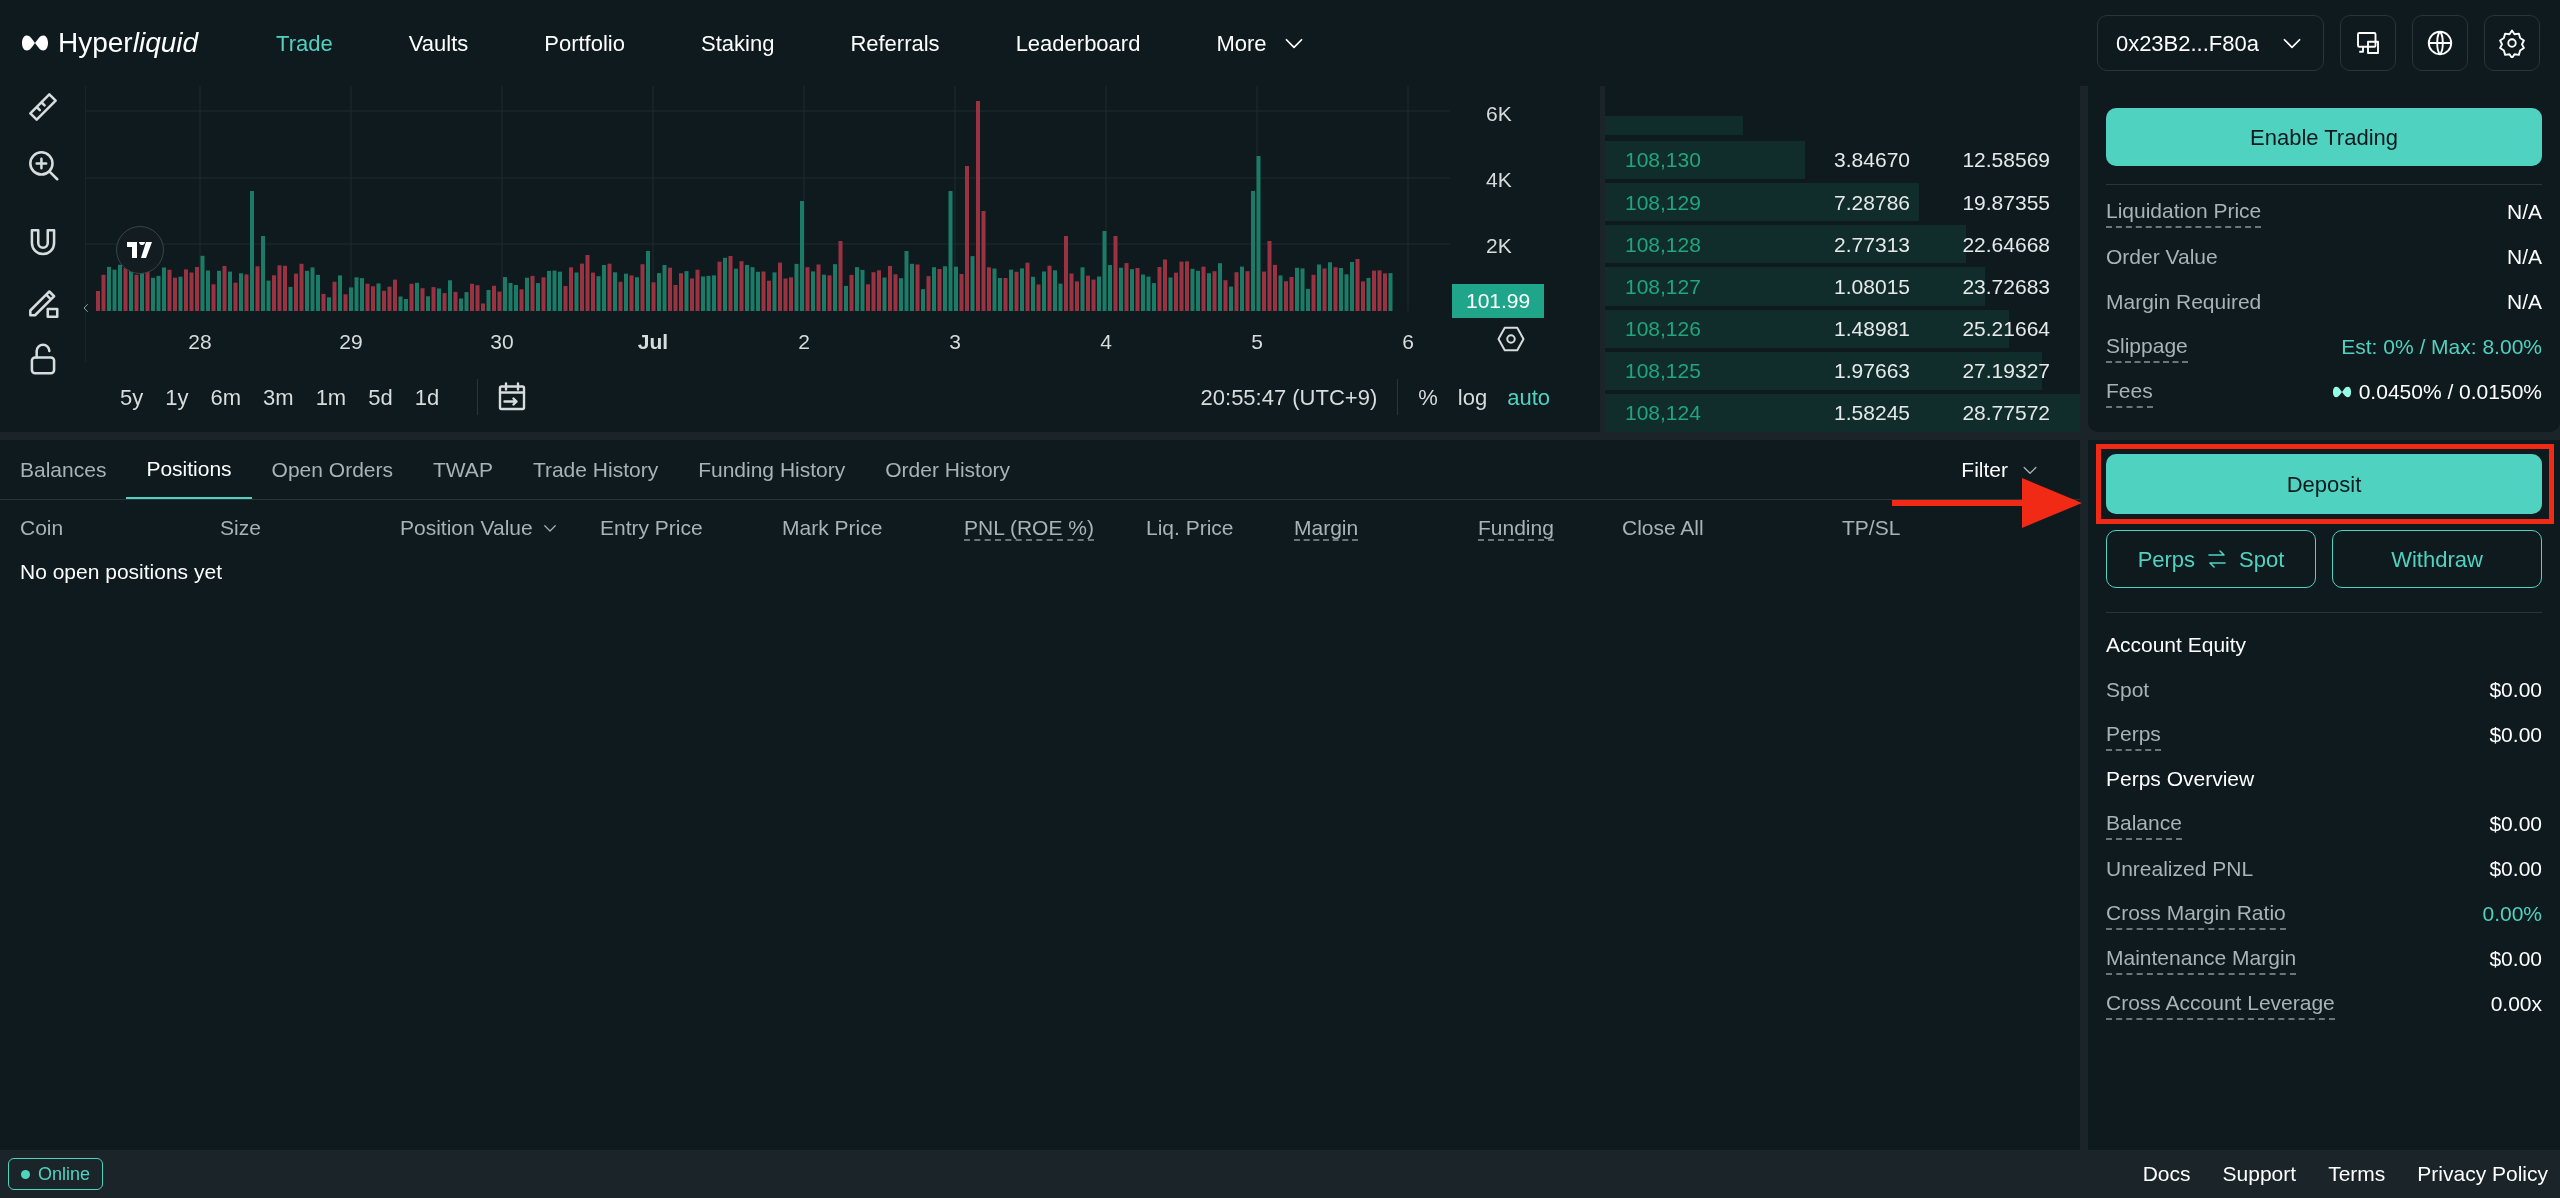 The image size is (2560, 1198). I want to click on scale-option: %, so click(1428, 397).